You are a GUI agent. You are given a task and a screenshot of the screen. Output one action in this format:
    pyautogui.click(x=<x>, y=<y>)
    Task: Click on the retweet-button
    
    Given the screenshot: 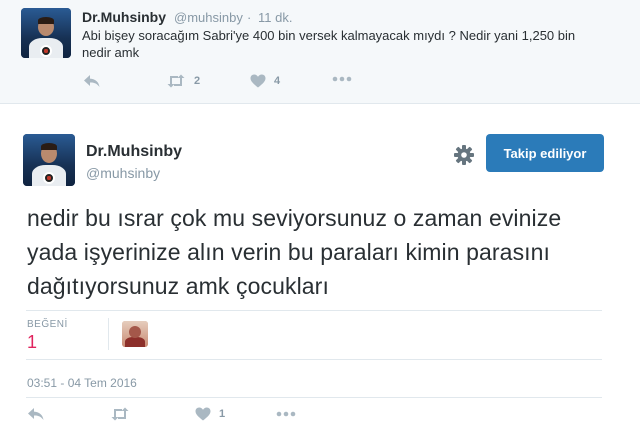 What is the action you would take?
    pyautogui.click(x=120, y=414)
    